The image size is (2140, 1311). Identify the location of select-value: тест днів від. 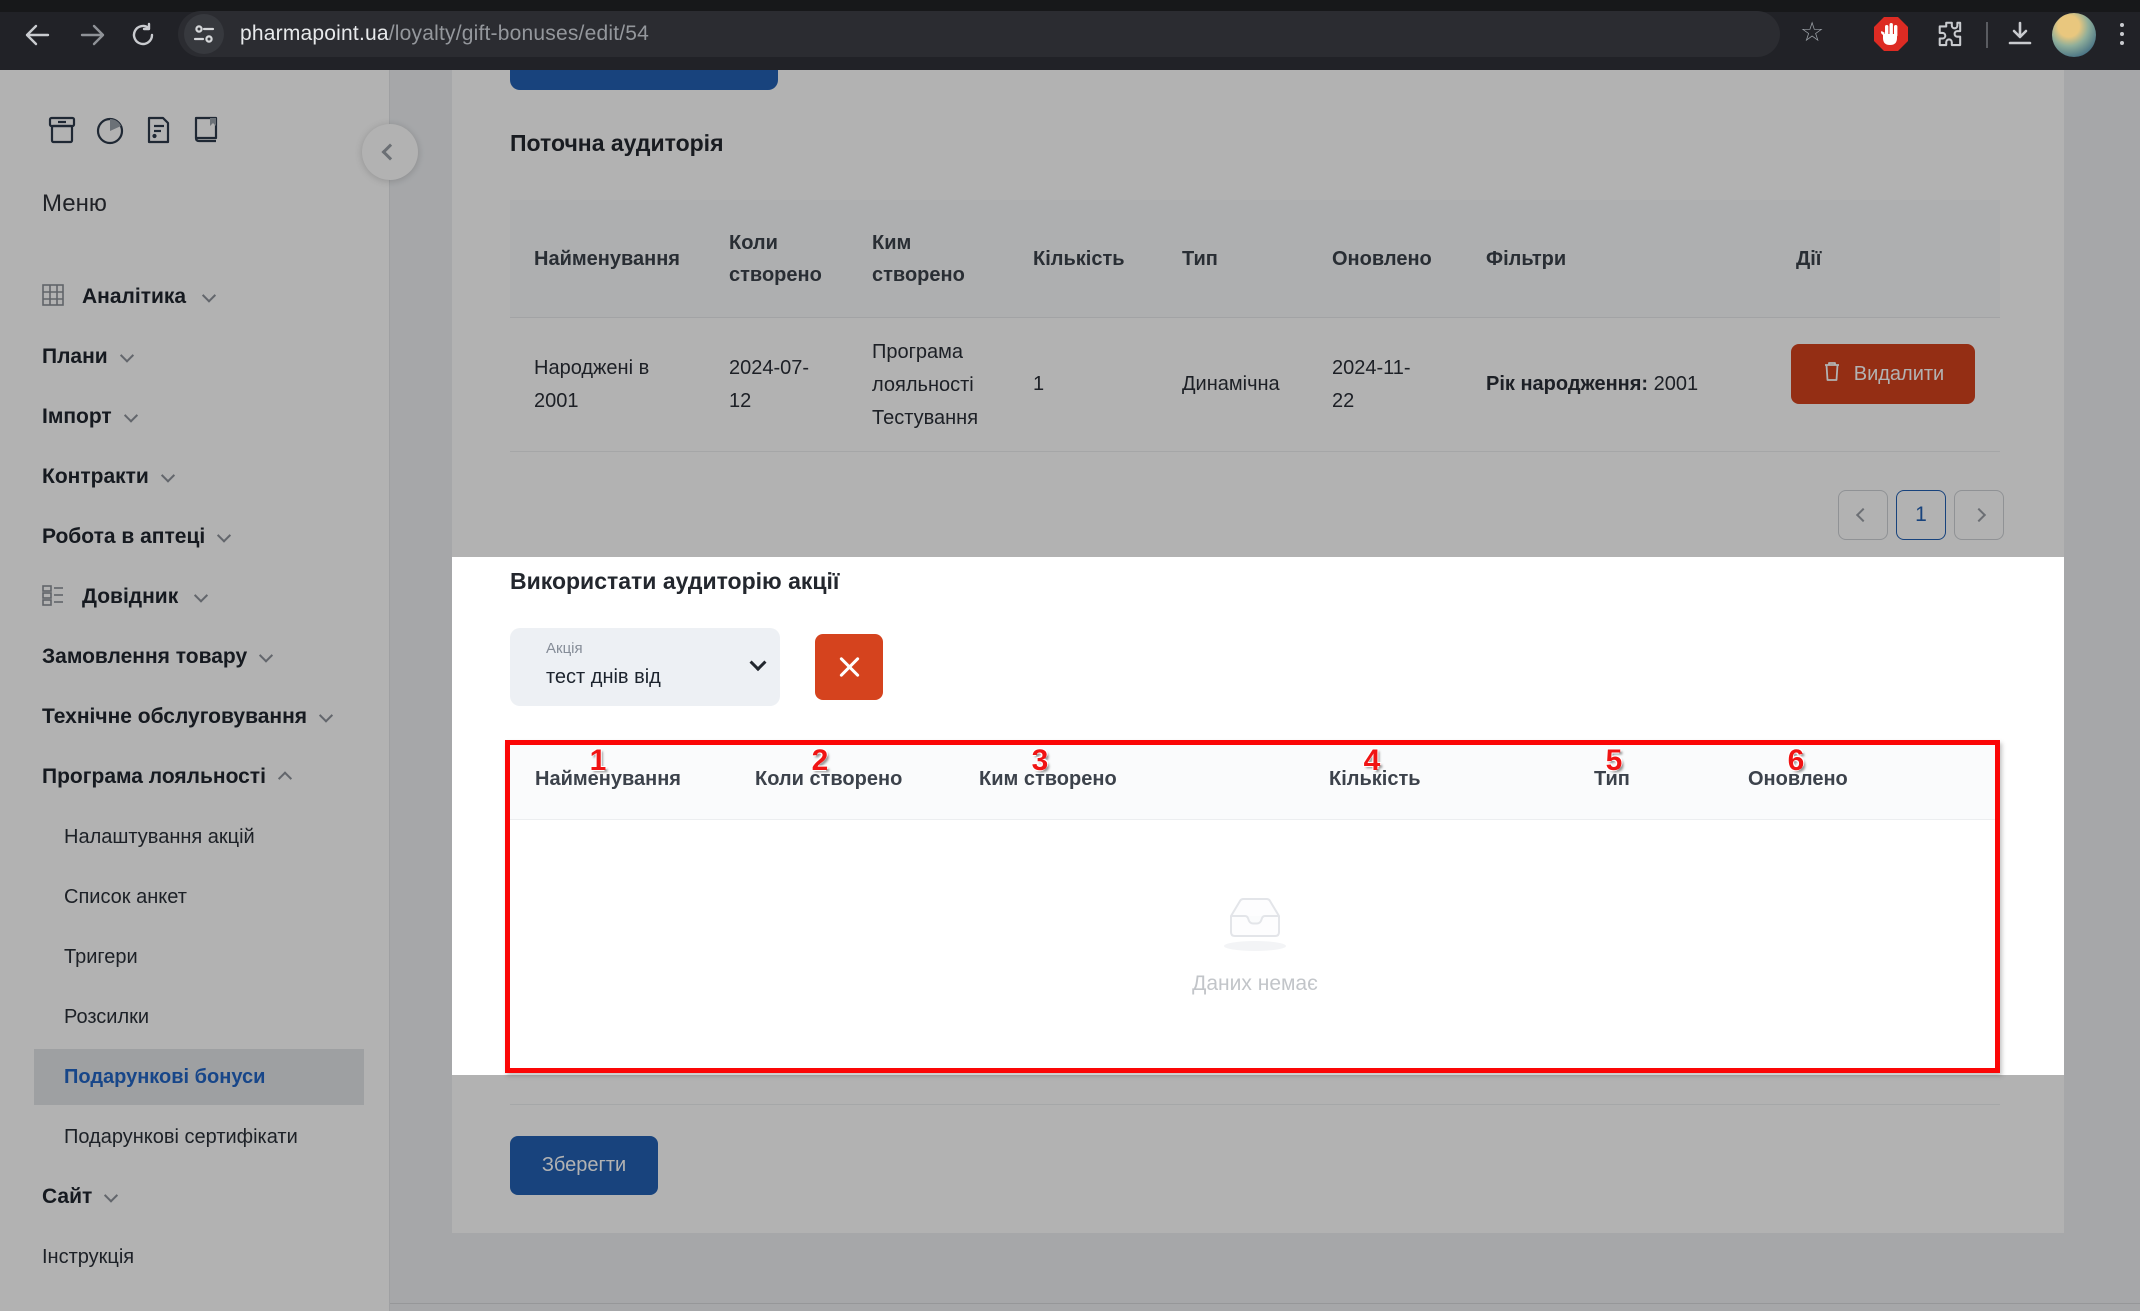
(603, 677).